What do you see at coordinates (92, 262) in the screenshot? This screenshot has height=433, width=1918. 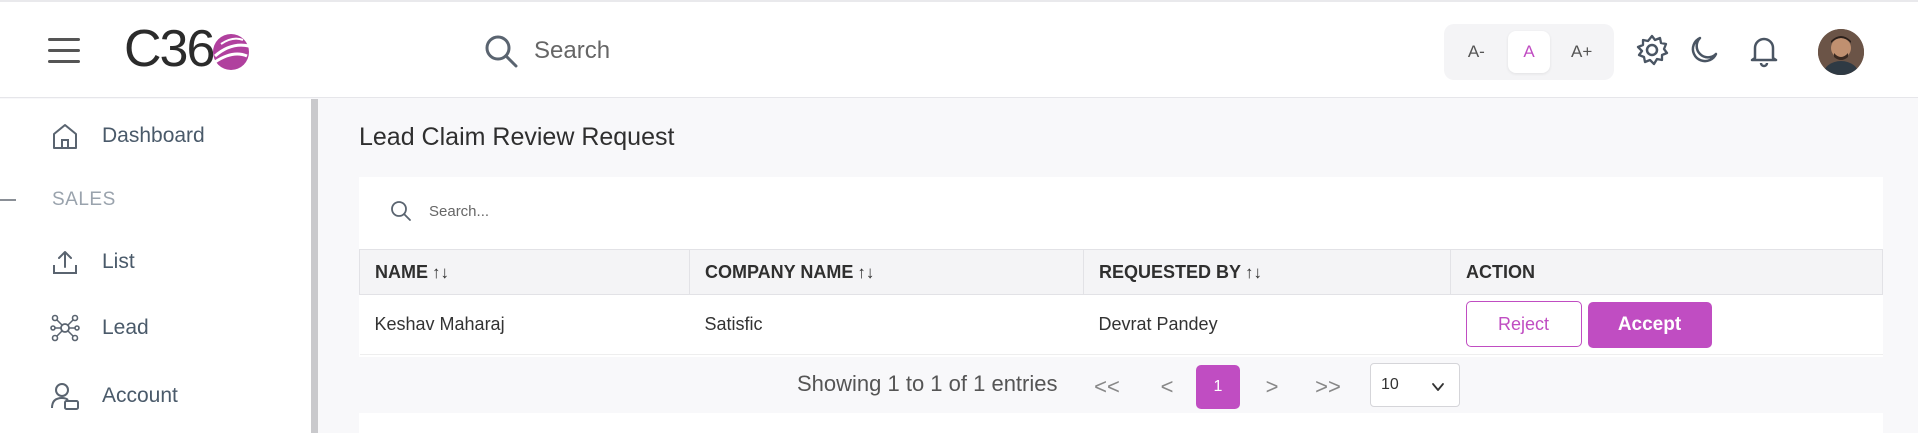 I see `sidebar-item-list: List` at bounding box center [92, 262].